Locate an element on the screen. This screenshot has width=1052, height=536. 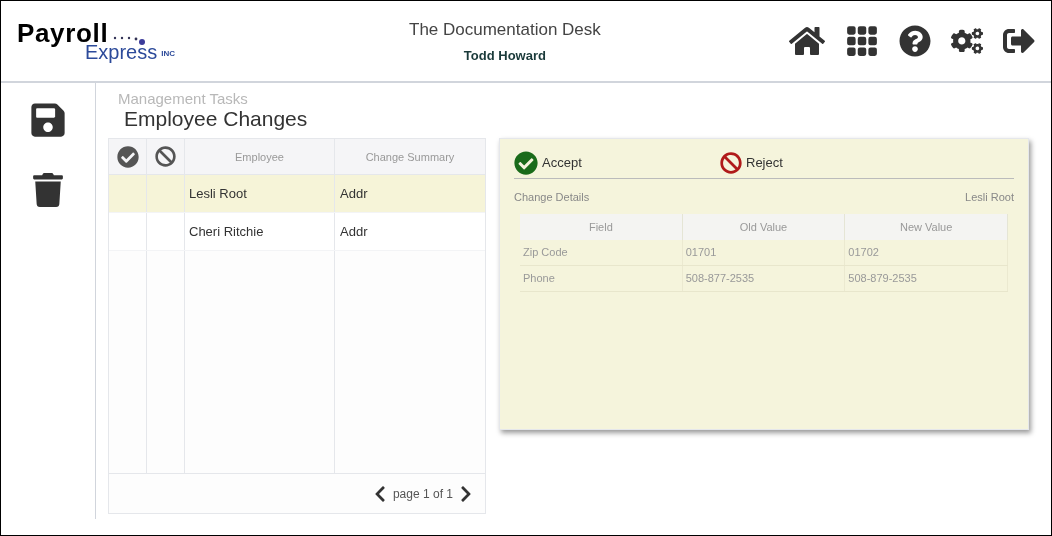
table-cell-text: Zip Code is located at coordinates (545, 252).